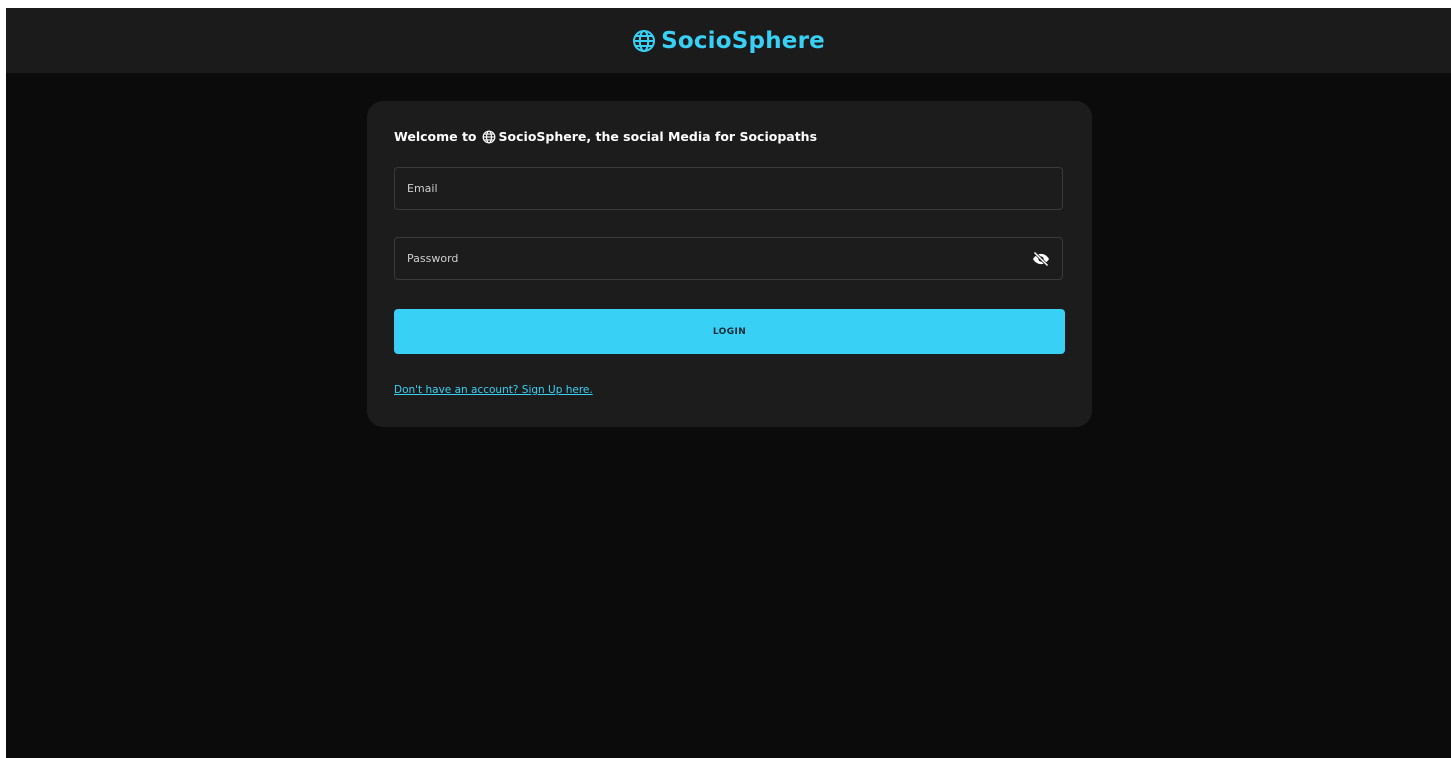 This screenshot has height=758, width=1451. Describe the element at coordinates (1041, 259) in the screenshot. I see `eye-slash-icon` at that location.